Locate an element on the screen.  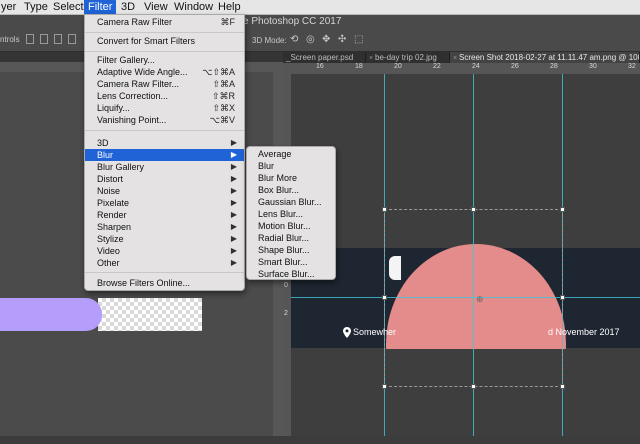
menu-item-convert-smart-filters: Convert for Smart Filters is located at coordinates (164, 41).